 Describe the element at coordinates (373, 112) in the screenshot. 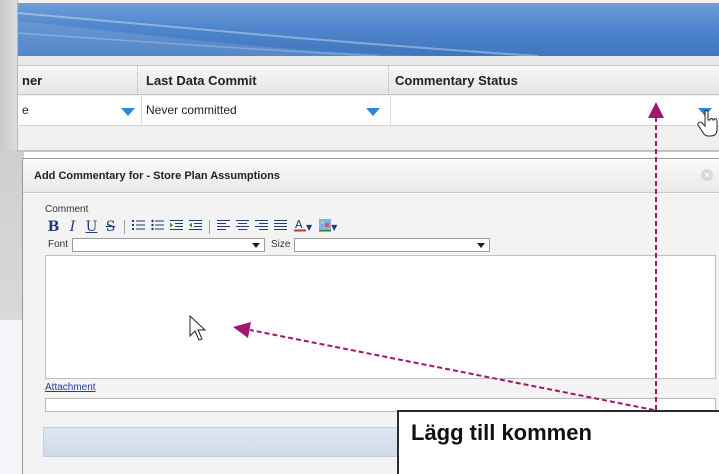

I see `last-data-commit-dropdown-arrow-icon` at that location.